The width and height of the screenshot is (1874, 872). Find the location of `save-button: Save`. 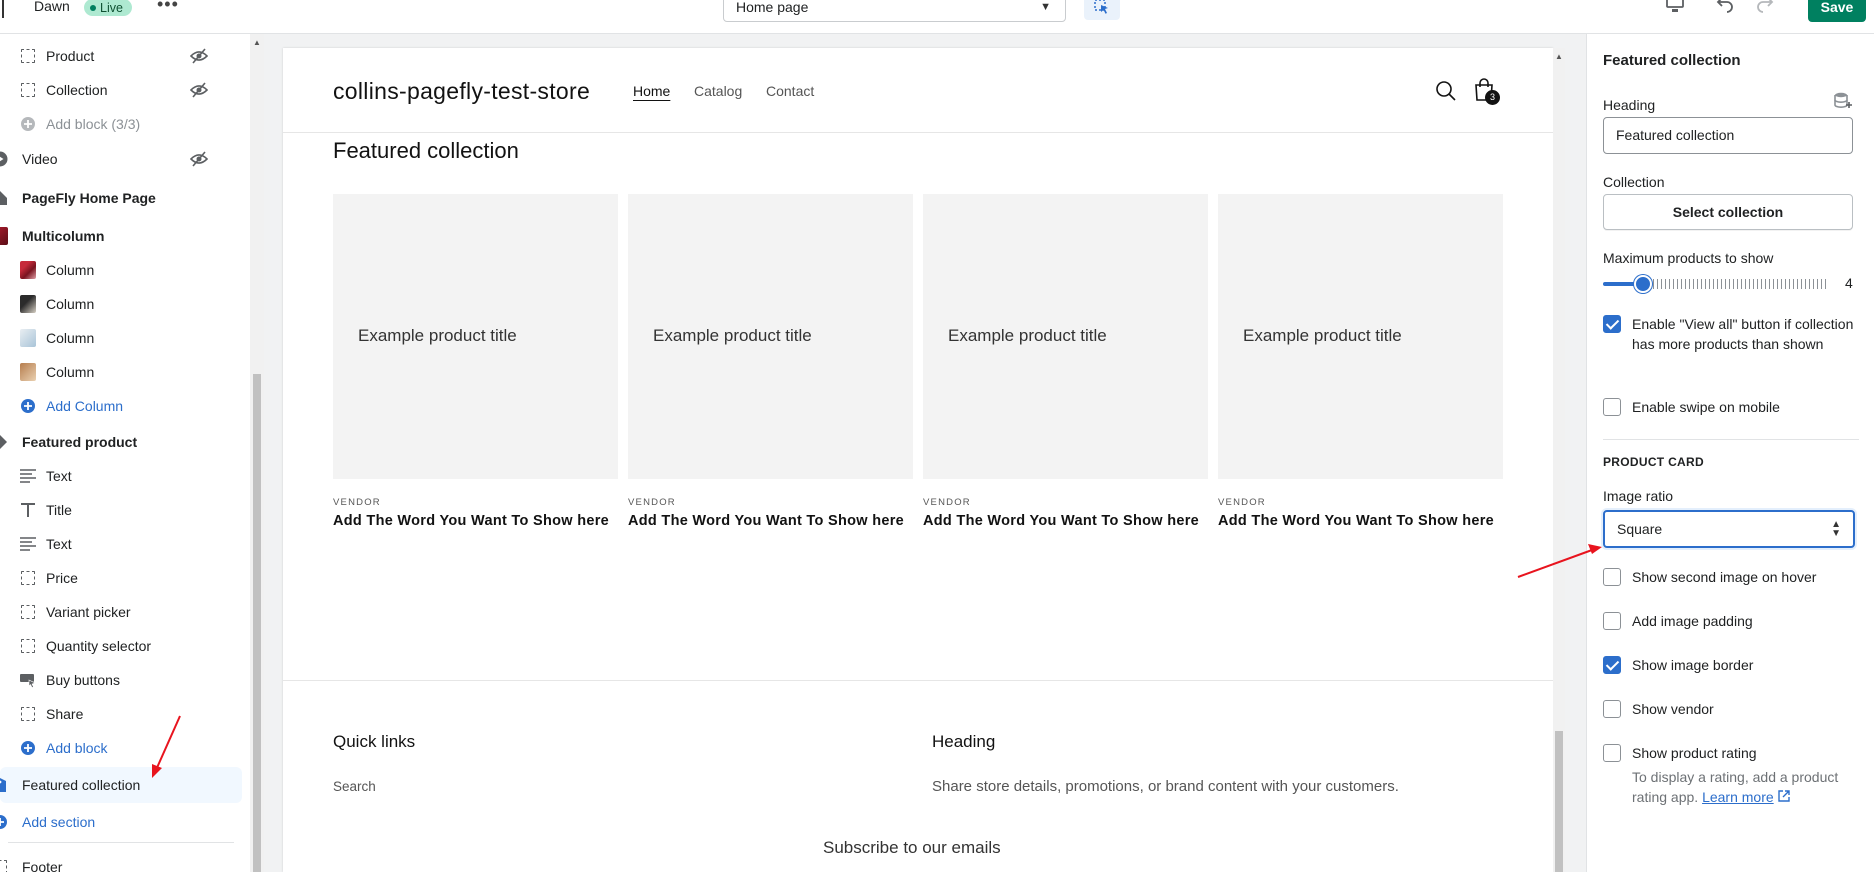

save-button: Save is located at coordinates (1837, 11).